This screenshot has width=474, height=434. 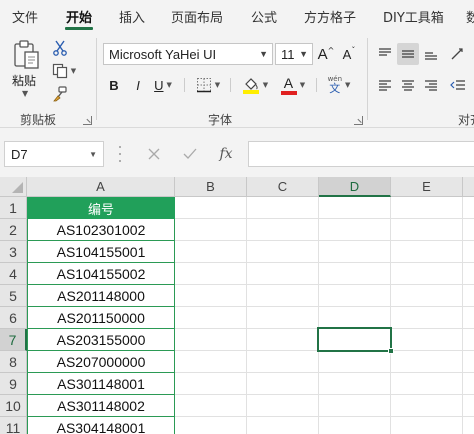 What do you see at coordinates (391, 351) in the screenshot?
I see `fill-handle` at bounding box center [391, 351].